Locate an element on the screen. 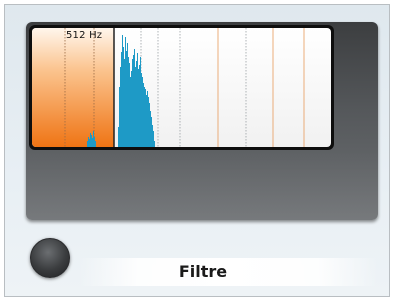 Image resolution: width=396 pixels, height=304 pixels. frequency-readout: 512 Hz is located at coordinates (84, 35).